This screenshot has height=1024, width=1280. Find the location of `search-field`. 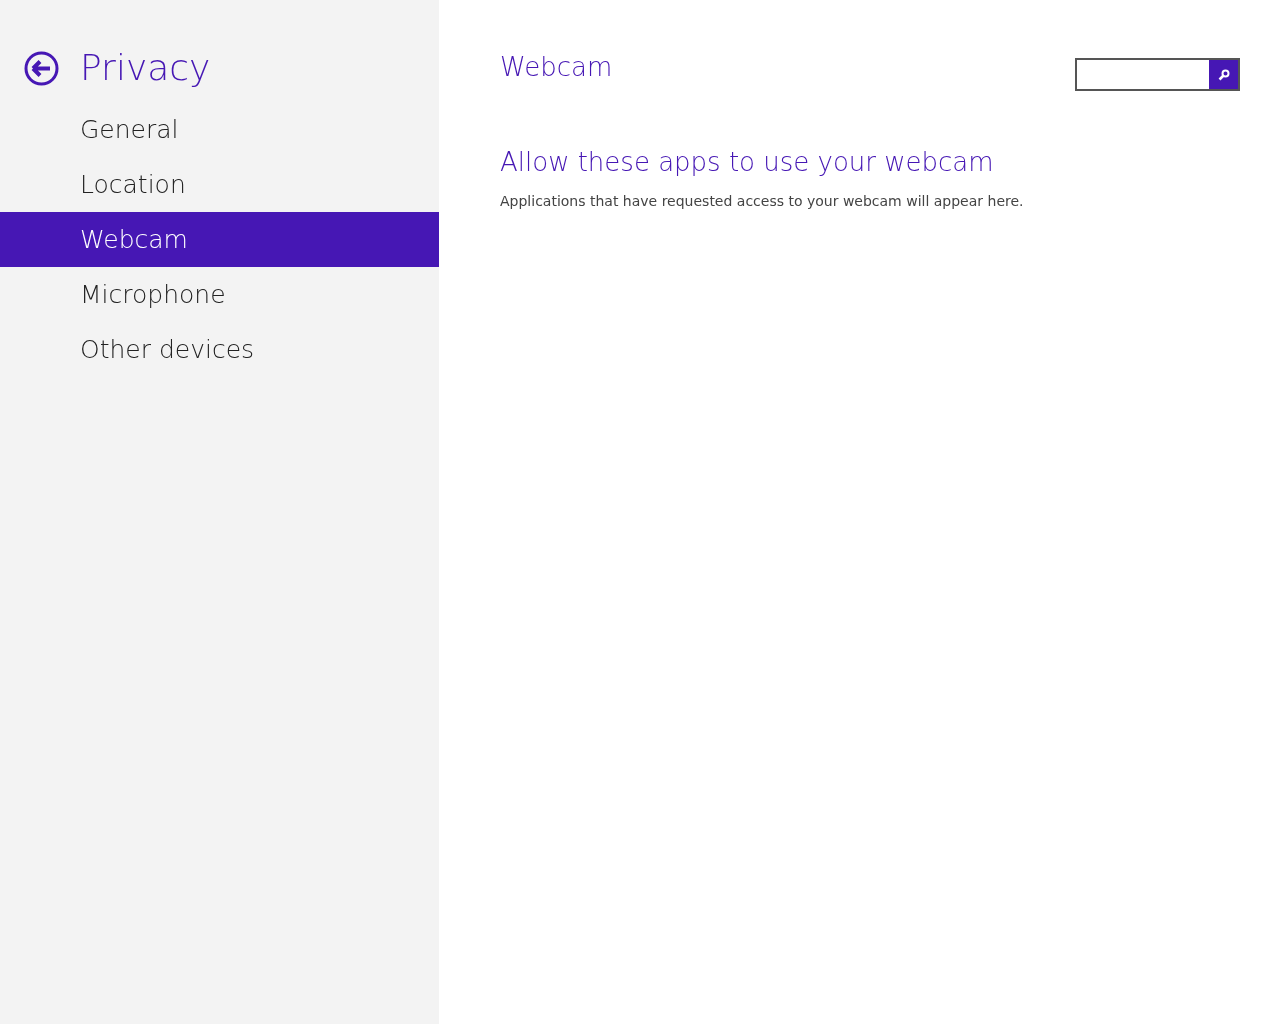

search-field is located at coordinates (1157, 74).